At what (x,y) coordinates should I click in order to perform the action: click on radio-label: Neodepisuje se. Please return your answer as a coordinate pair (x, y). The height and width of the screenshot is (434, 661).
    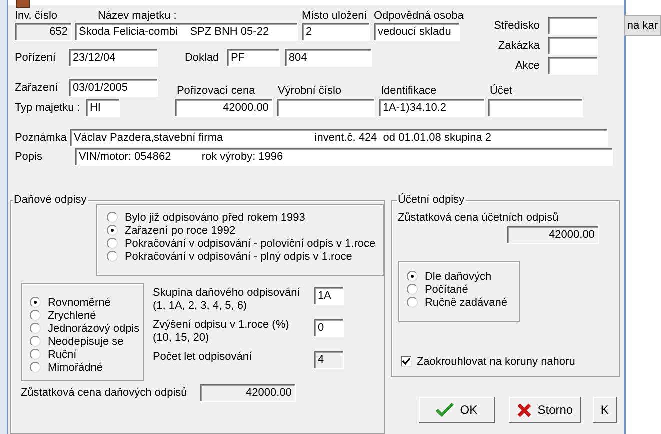
    Looking at the image, I should click on (86, 342).